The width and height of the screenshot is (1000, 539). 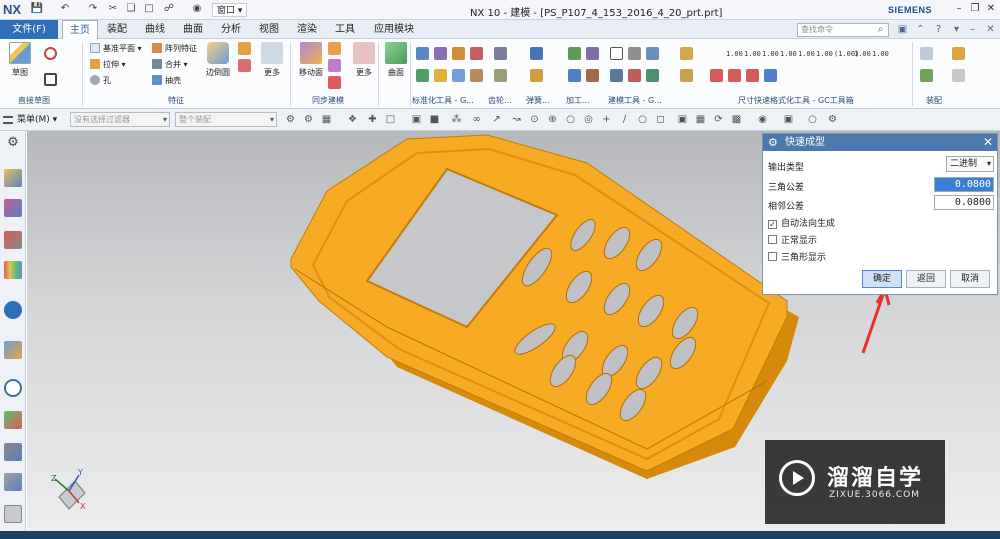 I want to click on camera-icon: ▣, so click(x=682, y=119).